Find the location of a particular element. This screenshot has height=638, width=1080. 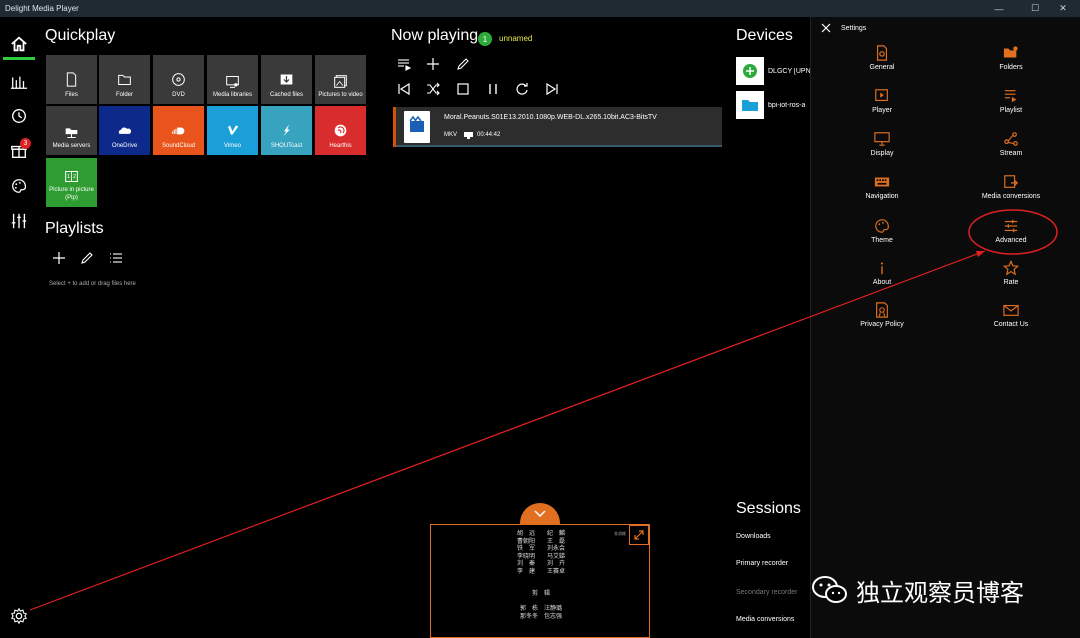

settings-item-playlist: Playlist is located at coordinates (1011, 101).